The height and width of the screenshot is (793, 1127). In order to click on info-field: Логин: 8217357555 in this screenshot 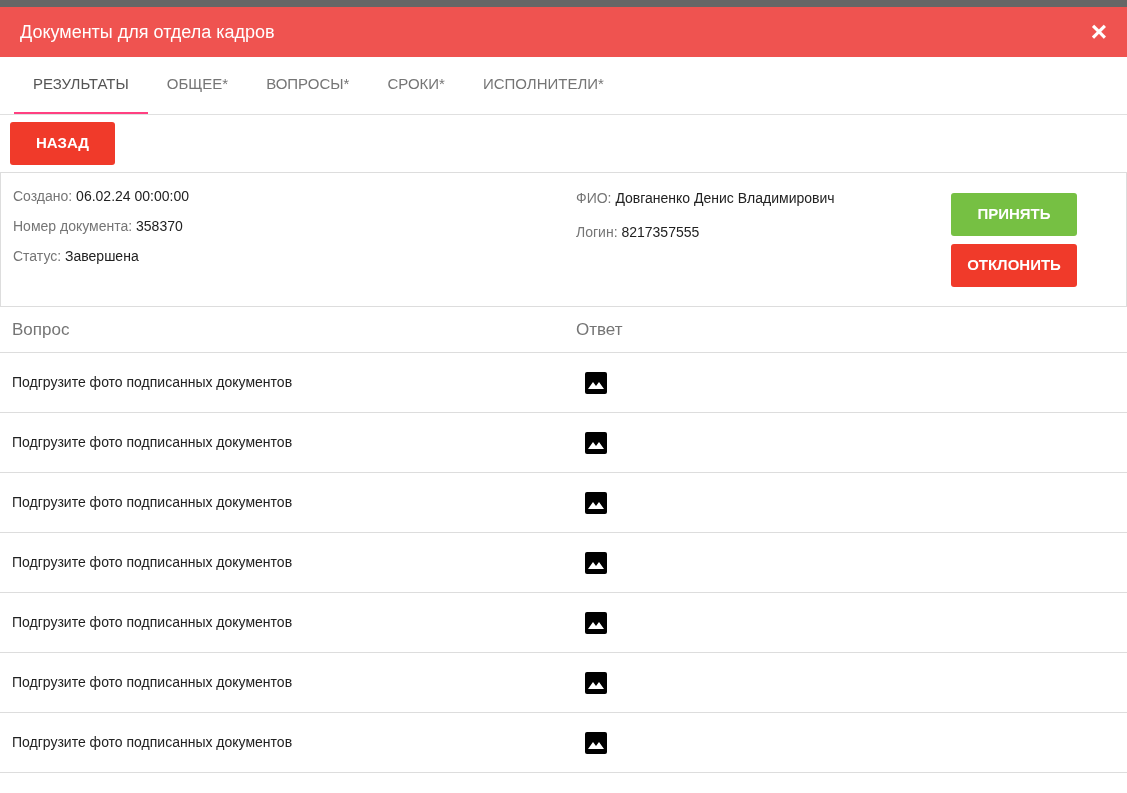, I will do `click(763, 232)`.